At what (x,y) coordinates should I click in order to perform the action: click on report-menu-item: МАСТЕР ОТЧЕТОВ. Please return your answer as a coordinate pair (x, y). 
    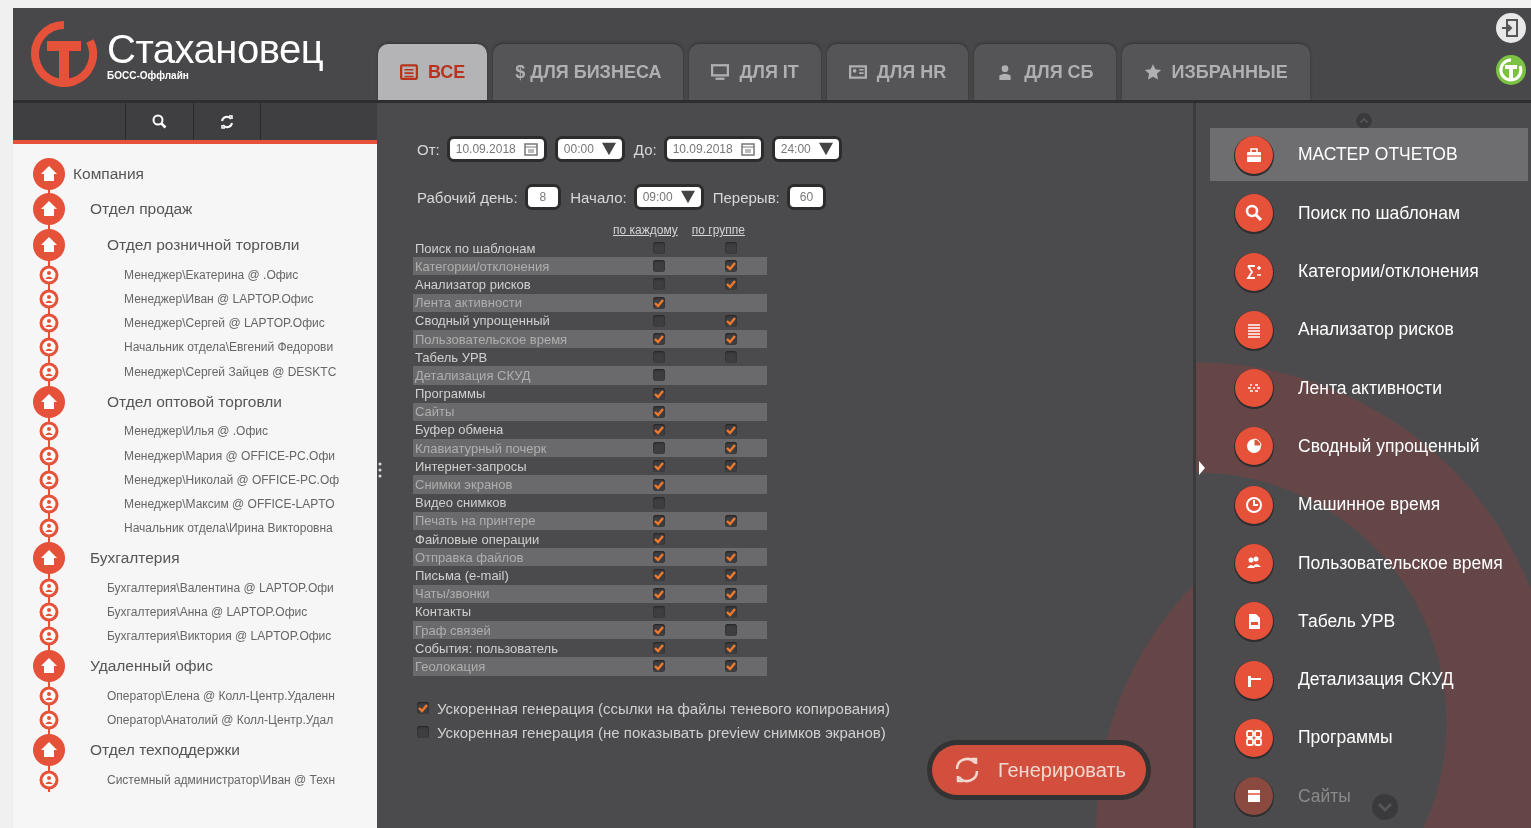
    Looking at the image, I should click on (1369, 155).